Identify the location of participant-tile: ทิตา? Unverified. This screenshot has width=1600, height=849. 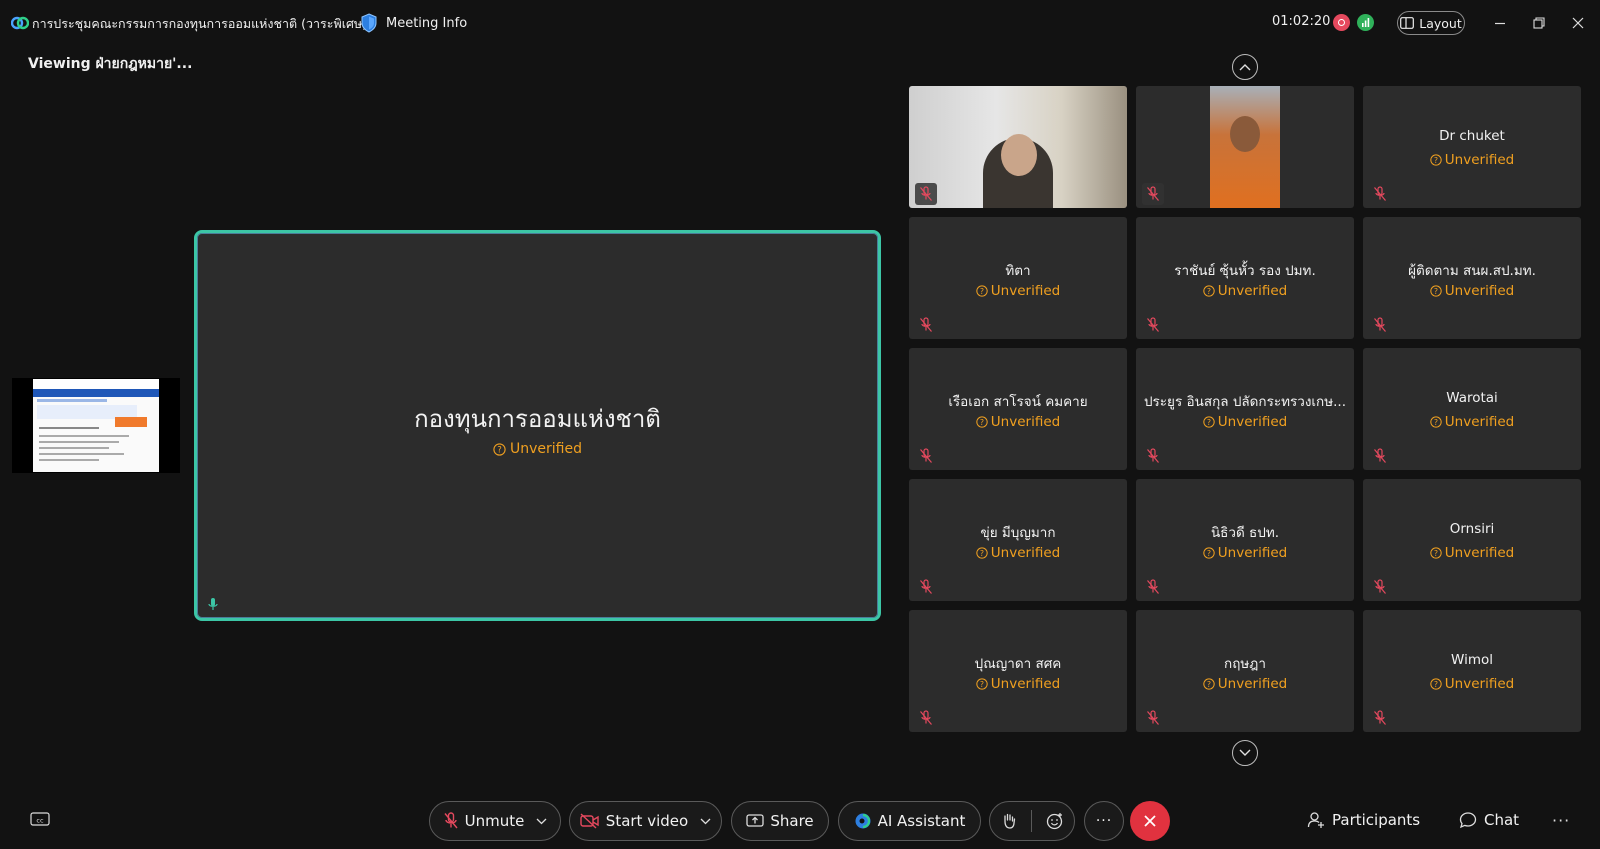
(1018, 278).